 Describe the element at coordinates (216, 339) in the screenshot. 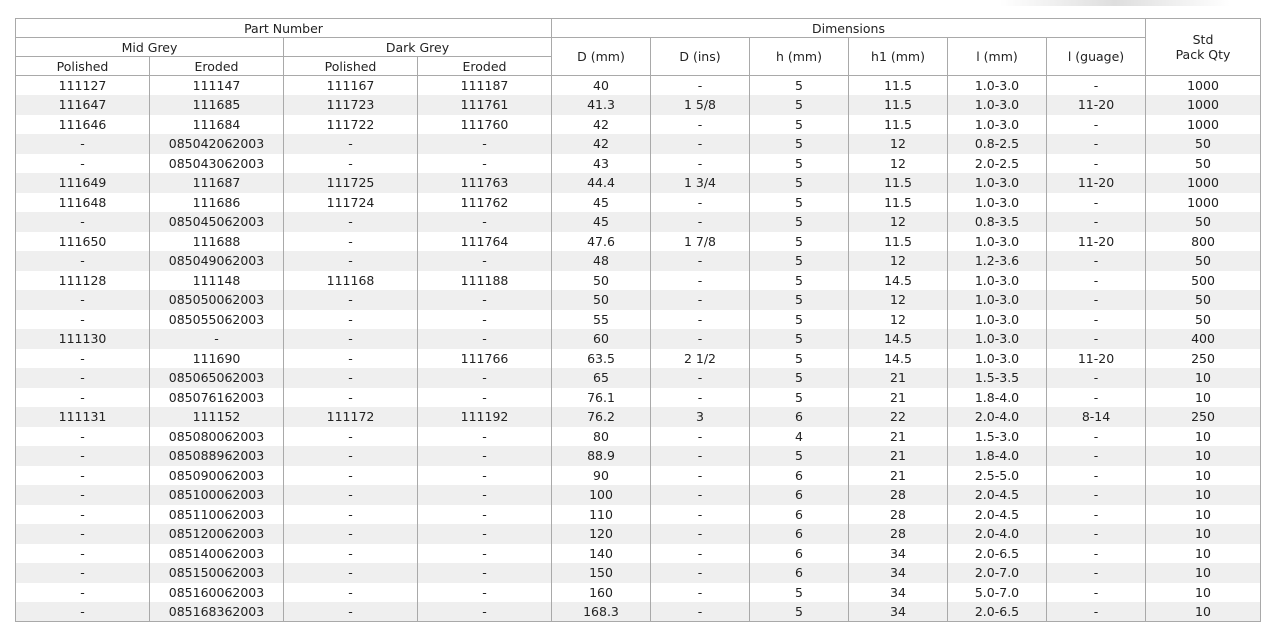

I see `mid-grey-eroded-cell: -` at that location.